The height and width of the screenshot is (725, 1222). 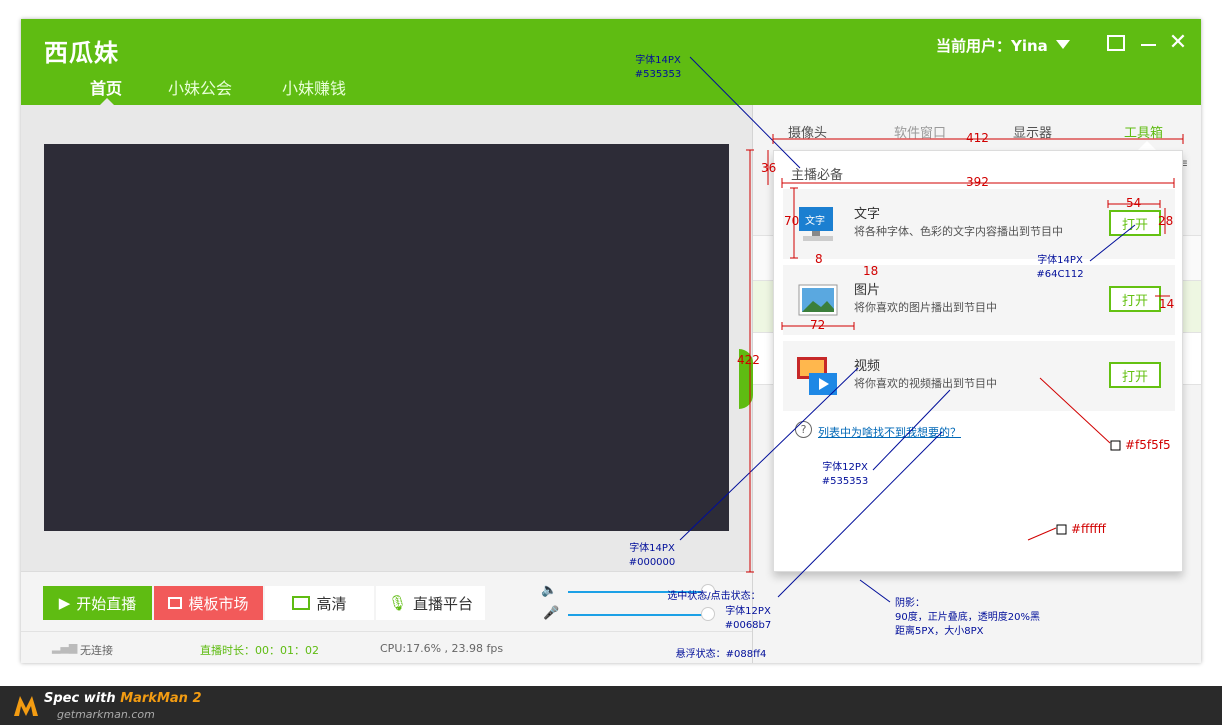 What do you see at coordinates (992, 45) in the screenshot?
I see `current-user: 当前用户：Yina` at bounding box center [992, 45].